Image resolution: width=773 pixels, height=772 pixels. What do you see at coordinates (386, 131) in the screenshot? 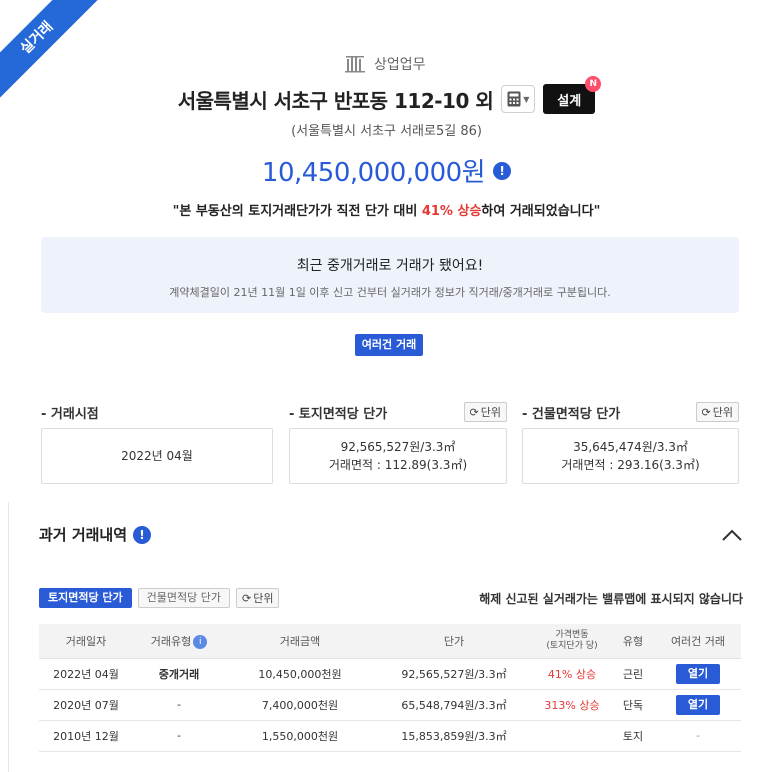
I see `road-address: (서울특별시 서초구 서래로5길 86)` at bounding box center [386, 131].